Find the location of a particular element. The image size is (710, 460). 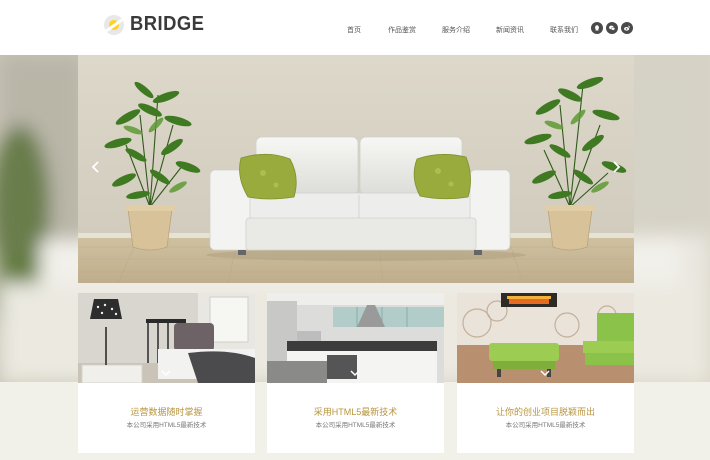

feature-card: 采用HTML5最新技术 本公司采用HTML5最新技术 is located at coordinates (355, 373).